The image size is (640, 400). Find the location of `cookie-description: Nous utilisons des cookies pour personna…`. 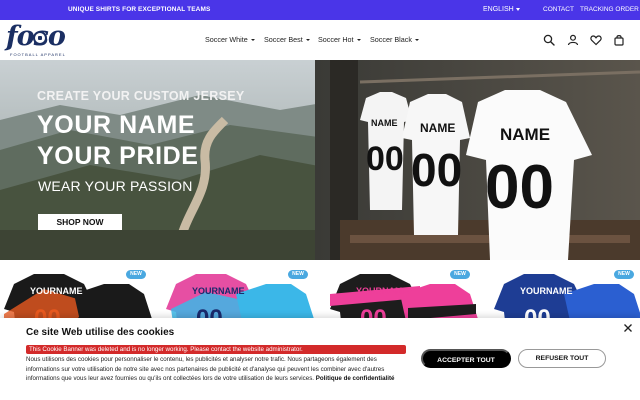

cookie-description: Nous utilisons des cookies pour personna… is located at coordinates (211, 369).